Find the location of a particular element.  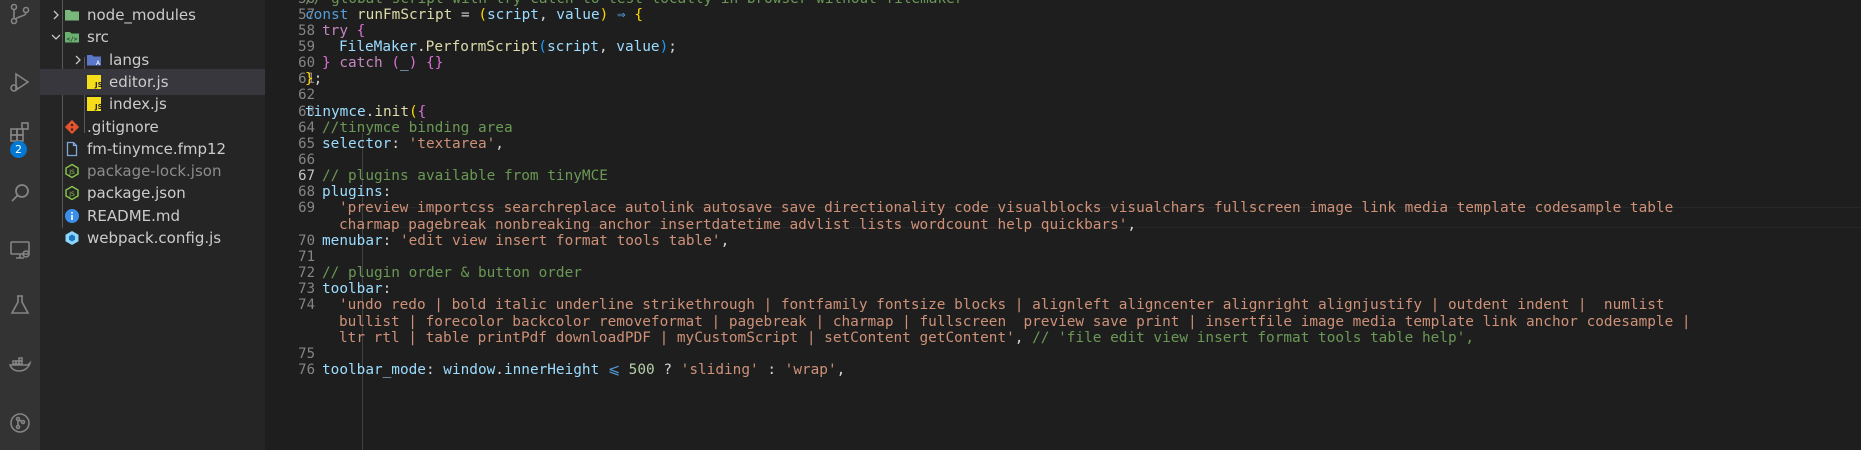

code-token: 'textarea' is located at coordinates (452, 143).